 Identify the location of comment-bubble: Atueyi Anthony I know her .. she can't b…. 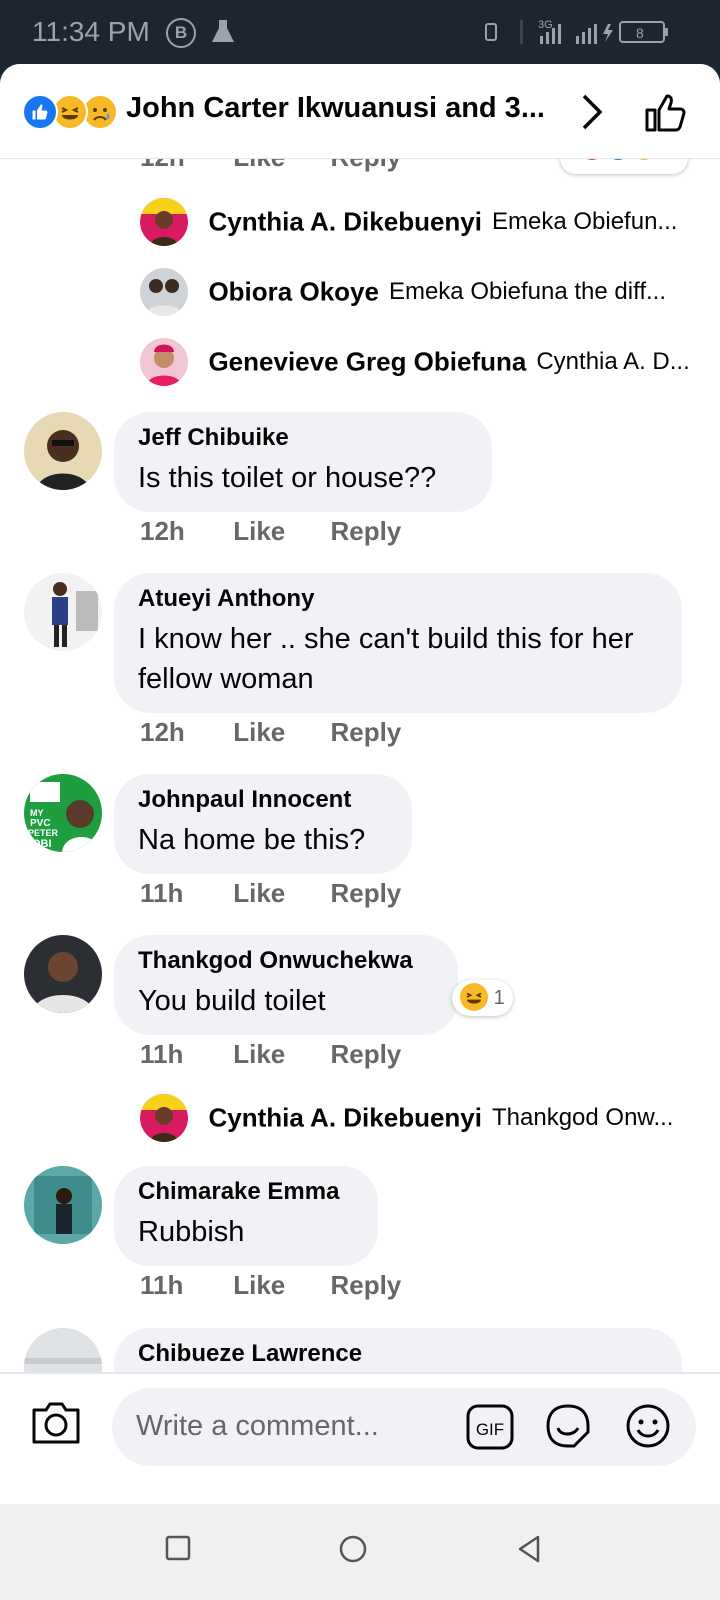
(398, 643).